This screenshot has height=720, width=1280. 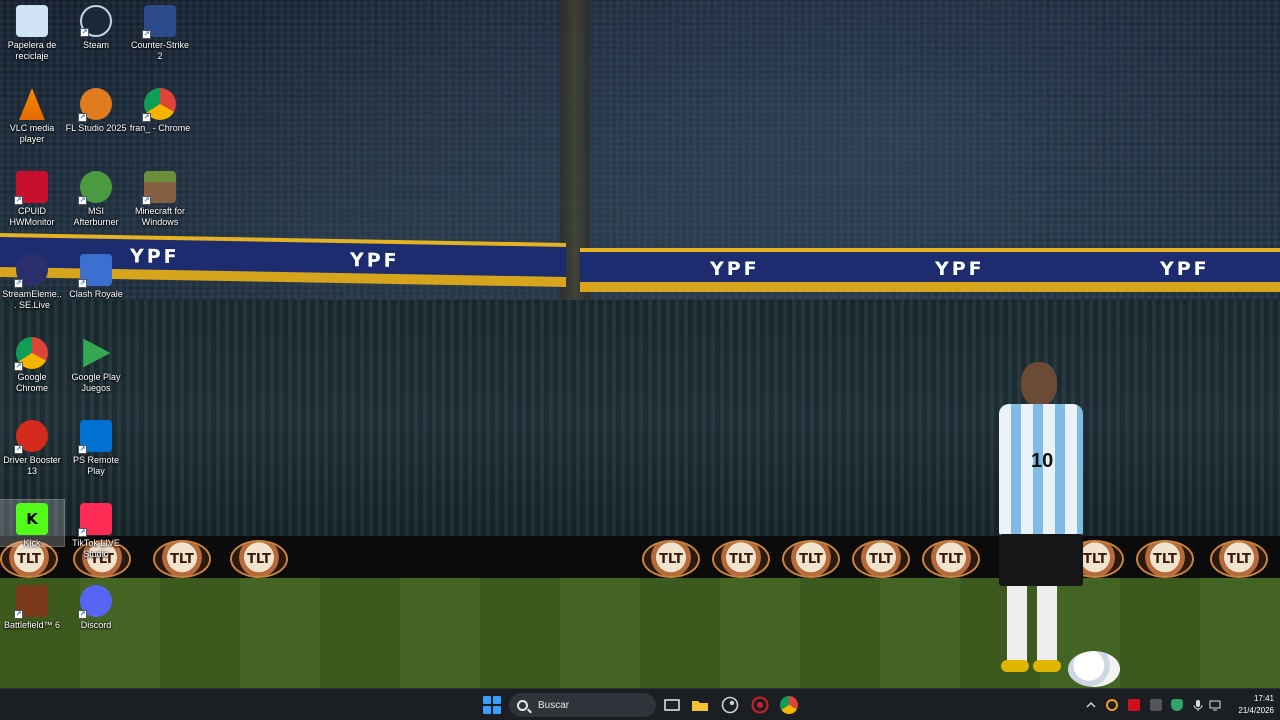 What do you see at coordinates (31, 437) in the screenshot?
I see `driver-booster-icon: ↗` at bounding box center [31, 437].